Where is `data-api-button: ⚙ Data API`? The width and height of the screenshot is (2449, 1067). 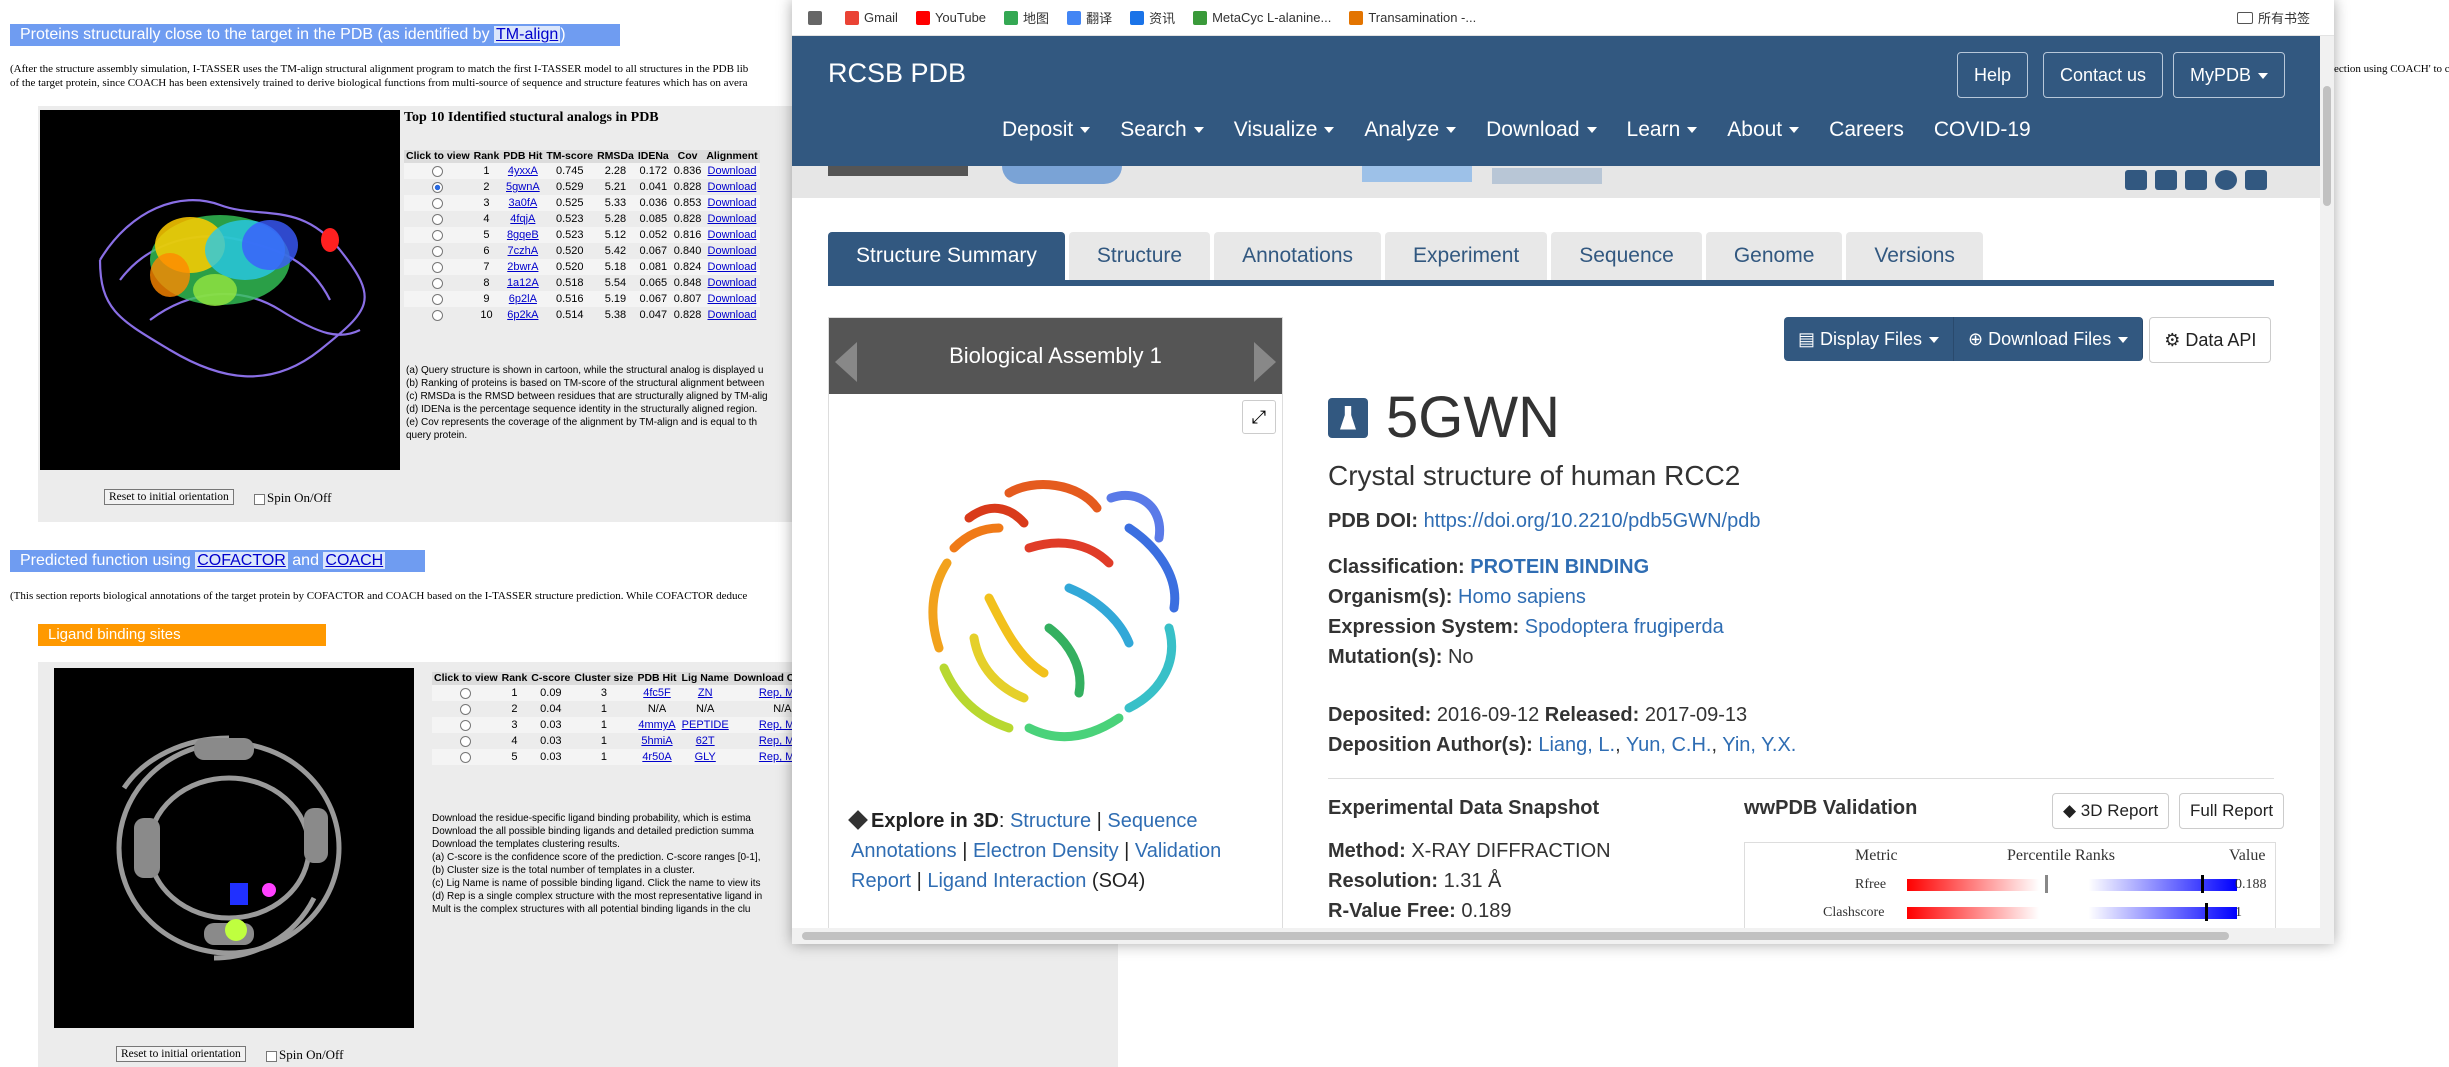
data-api-button: ⚙ Data API is located at coordinates (2210, 340).